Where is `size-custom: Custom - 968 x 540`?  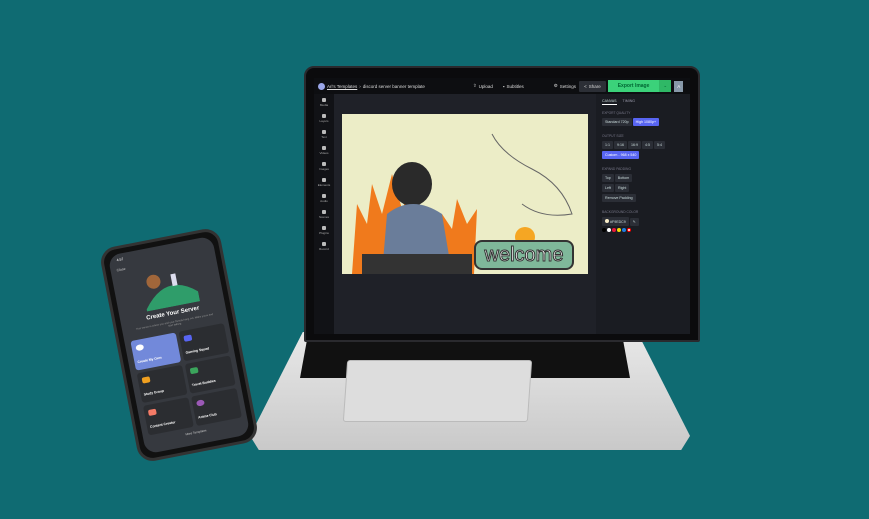
size-custom: Custom - 968 x 540 is located at coordinates (621, 155).